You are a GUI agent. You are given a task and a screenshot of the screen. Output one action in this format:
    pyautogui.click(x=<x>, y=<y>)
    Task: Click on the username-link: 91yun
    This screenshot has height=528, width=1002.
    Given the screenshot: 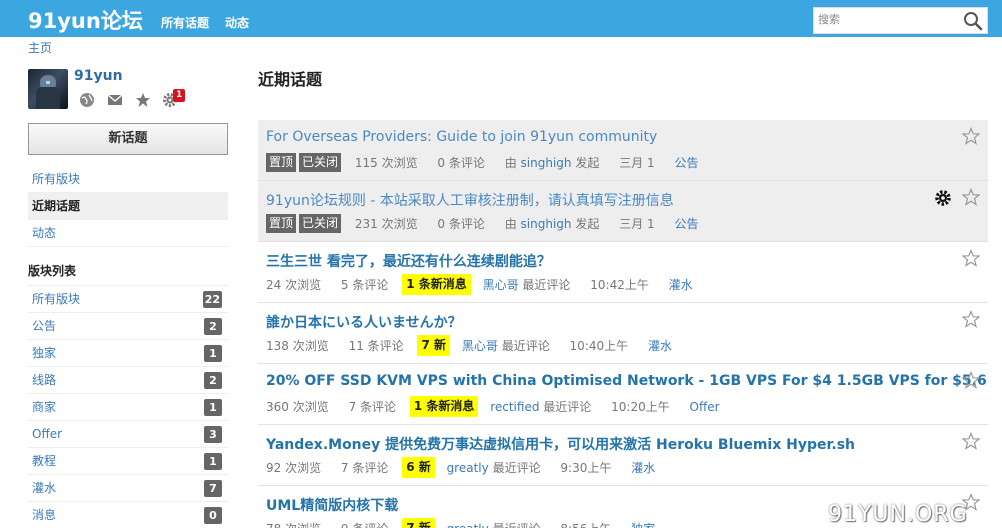 What is the action you would take?
    pyautogui.click(x=98, y=76)
    